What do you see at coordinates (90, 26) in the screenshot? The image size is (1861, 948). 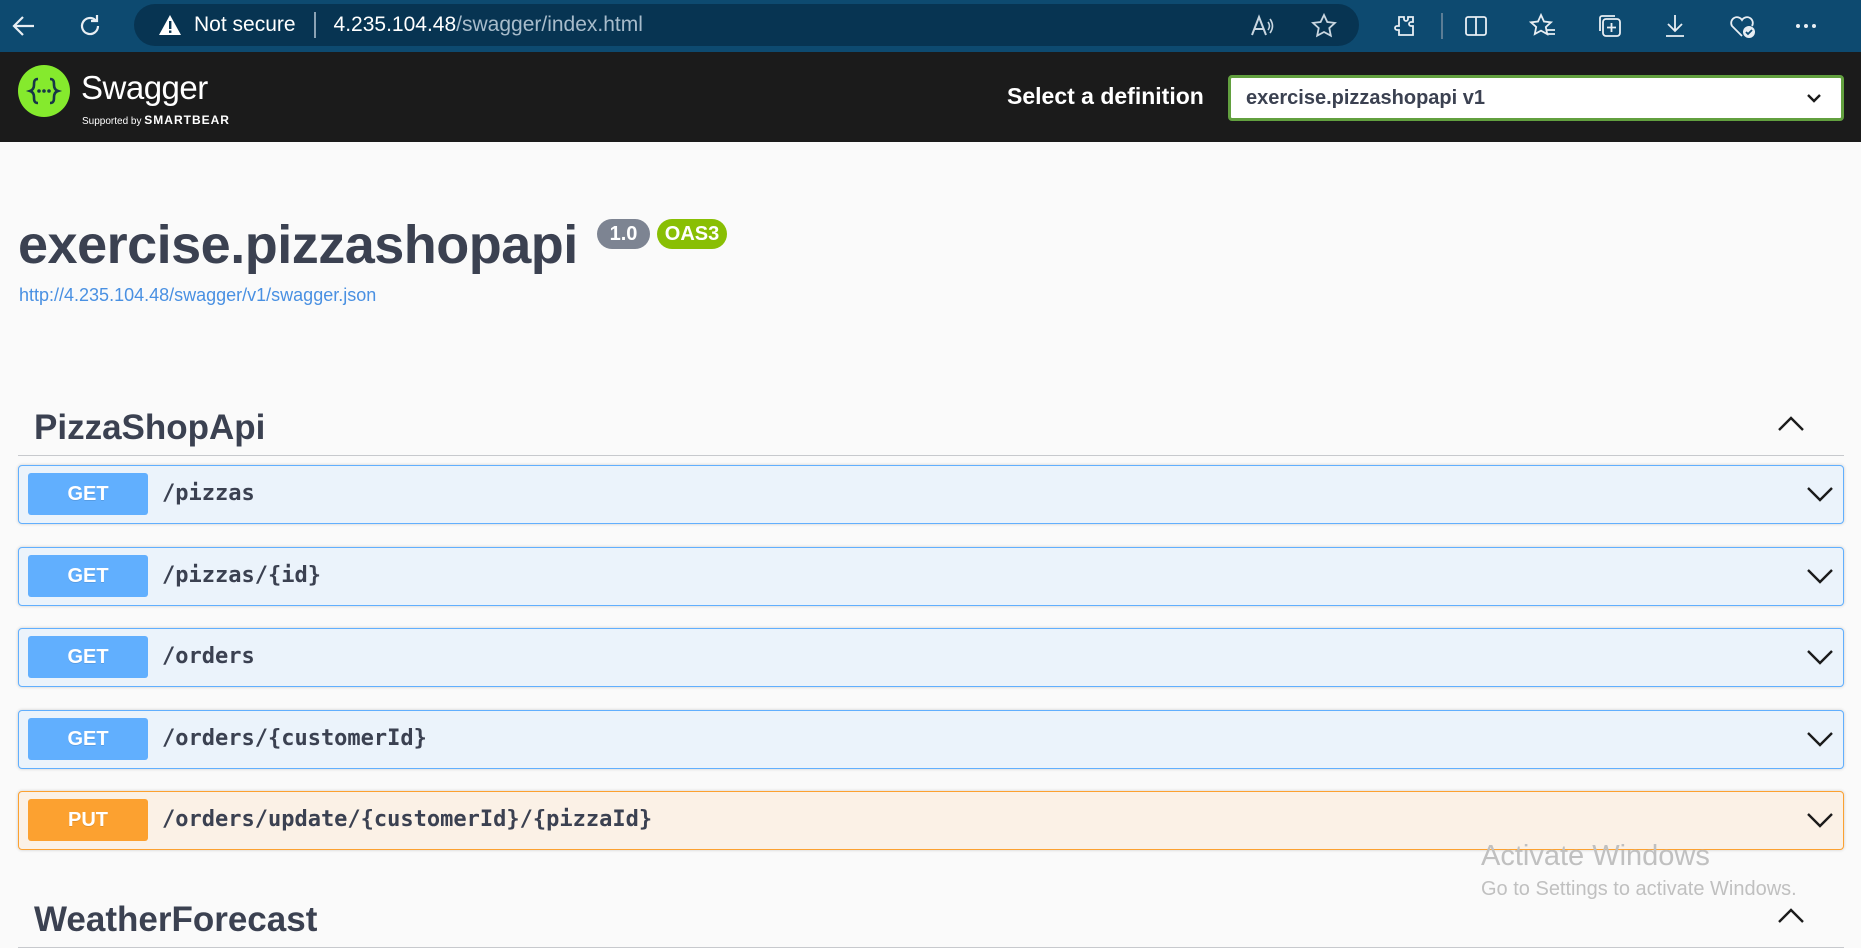 I see `refresh-icon` at bounding box center [90, 26].